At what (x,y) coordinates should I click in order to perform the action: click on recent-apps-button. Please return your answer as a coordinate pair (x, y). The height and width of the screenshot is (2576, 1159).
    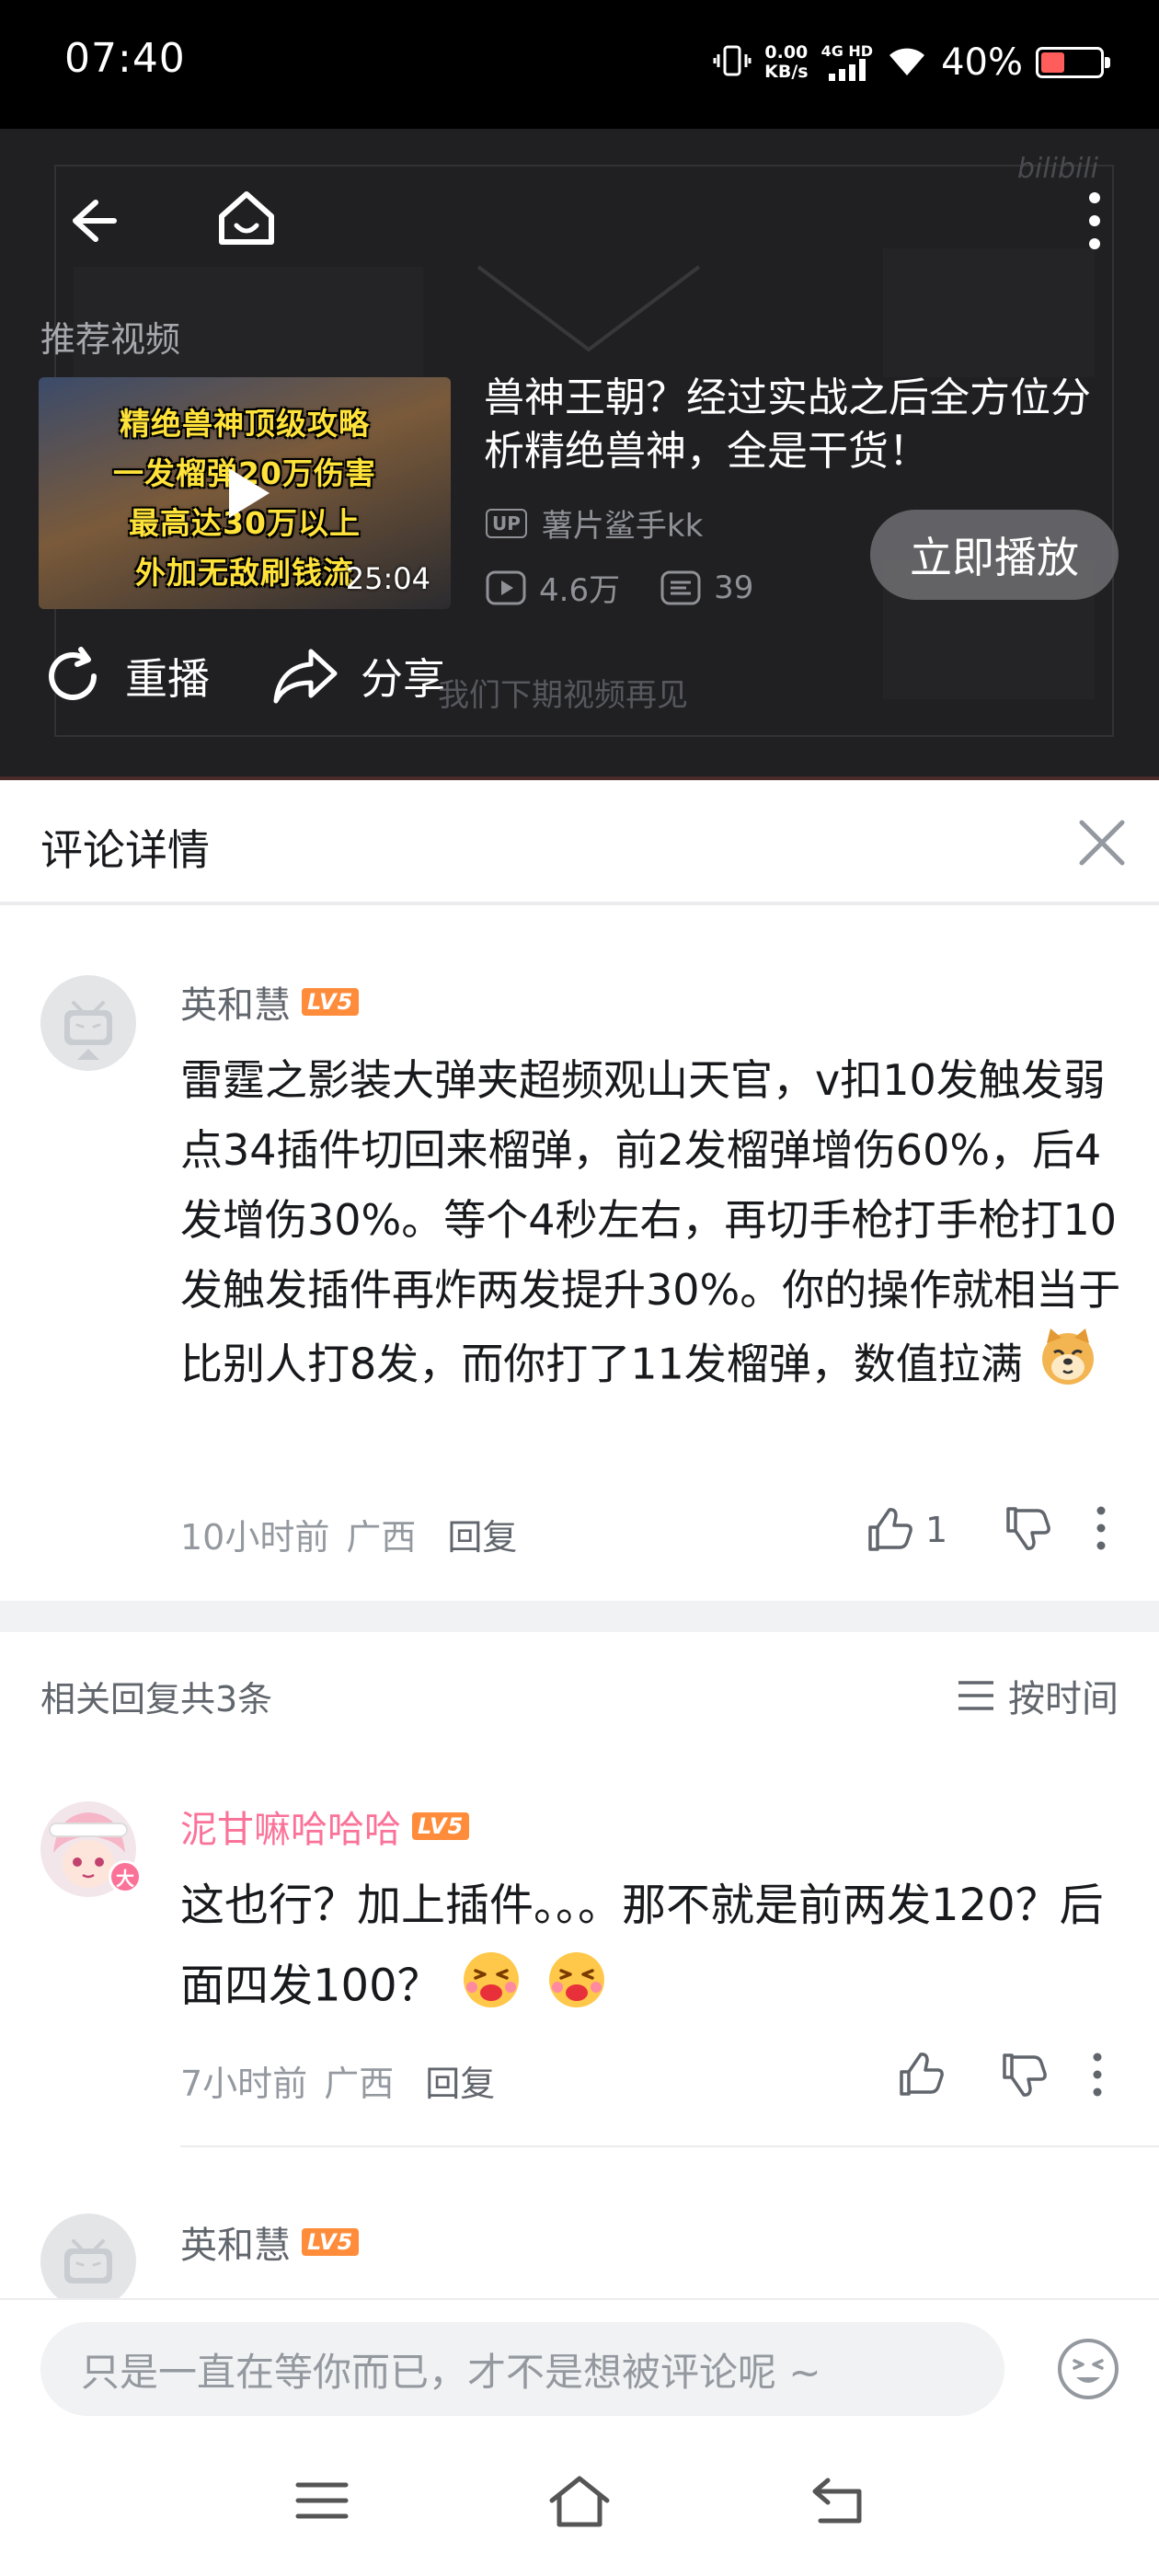
    Looking at the image, I should click on (322, 2500).